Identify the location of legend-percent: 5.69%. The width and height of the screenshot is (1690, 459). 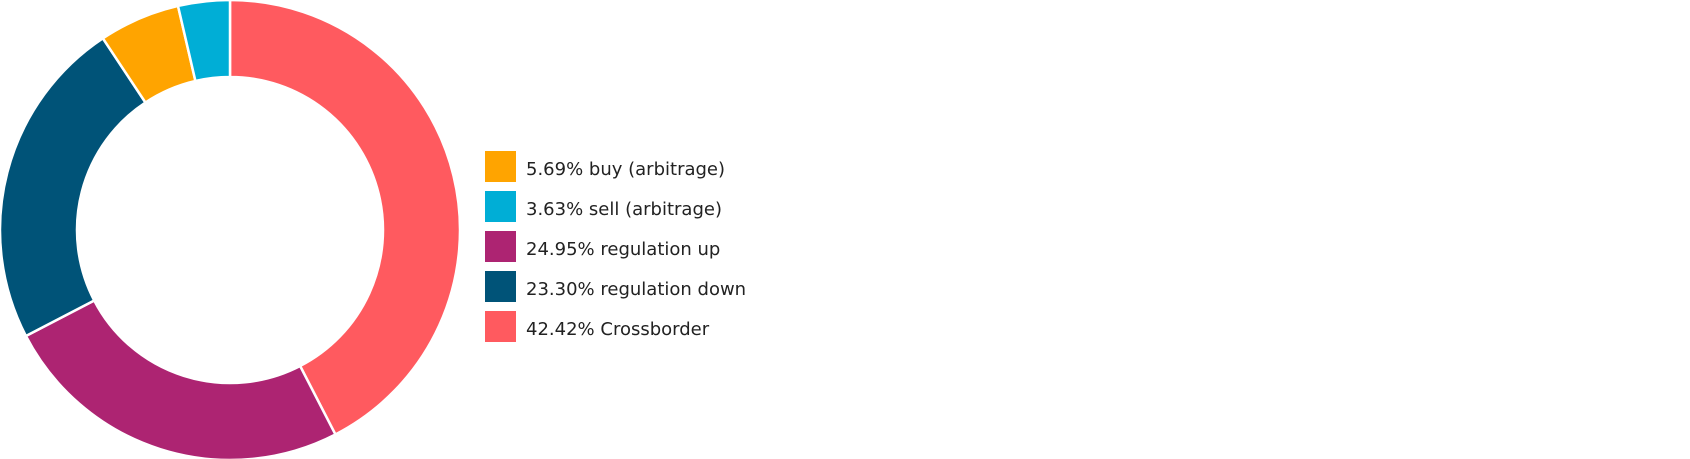
(555, 169).